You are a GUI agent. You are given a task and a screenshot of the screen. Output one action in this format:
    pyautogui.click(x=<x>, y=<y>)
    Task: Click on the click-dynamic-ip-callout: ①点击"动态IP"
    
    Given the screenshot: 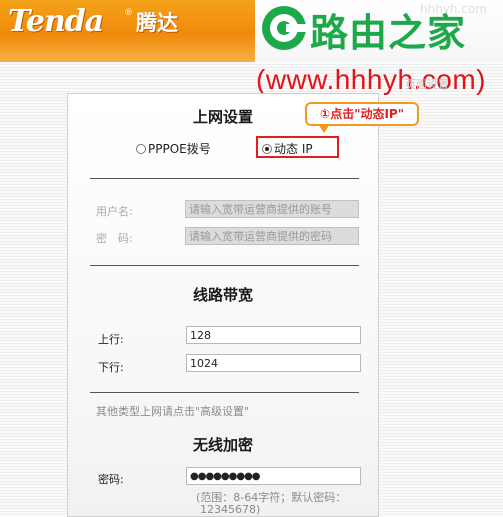 What is the action you would take?
    pyautogui.click(x=362, y=114)
    